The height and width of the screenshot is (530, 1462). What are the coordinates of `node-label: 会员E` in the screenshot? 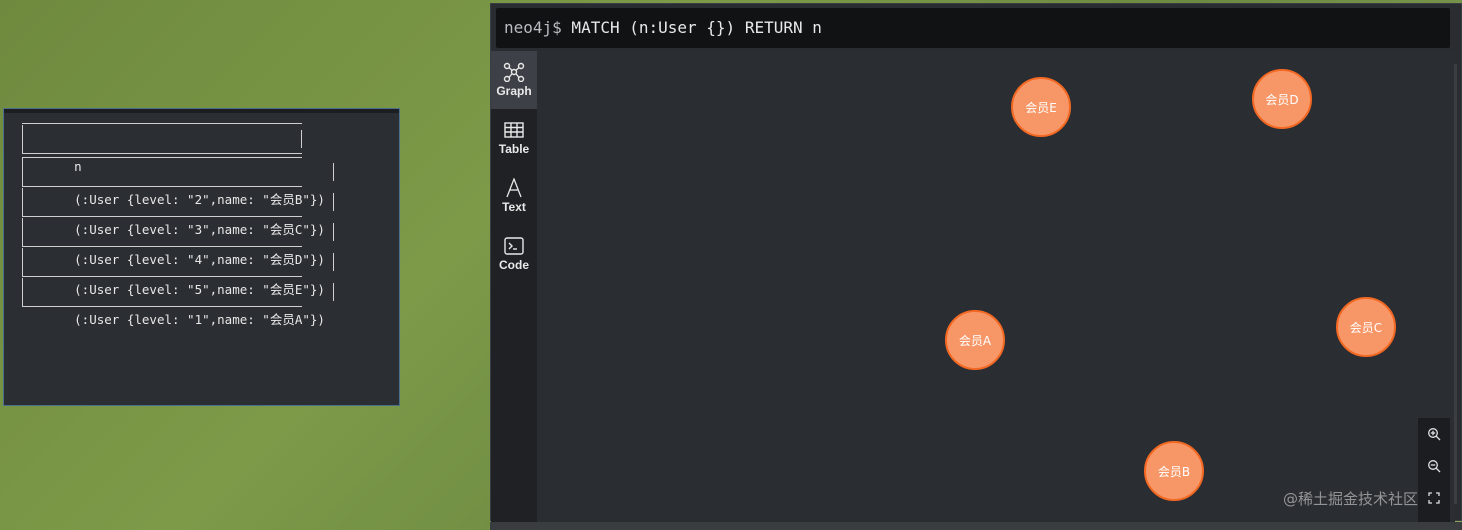 It's located at (1041, 107).